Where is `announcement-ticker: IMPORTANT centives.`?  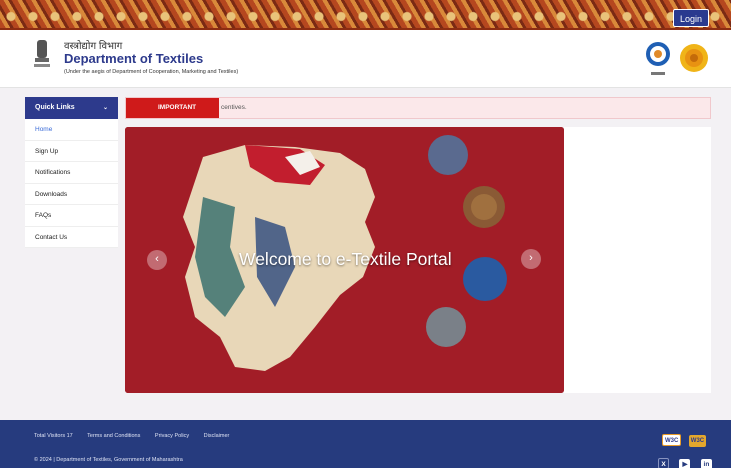 announcement-ticker: IMPORTANT centives. is located at coordinates (418, 108).